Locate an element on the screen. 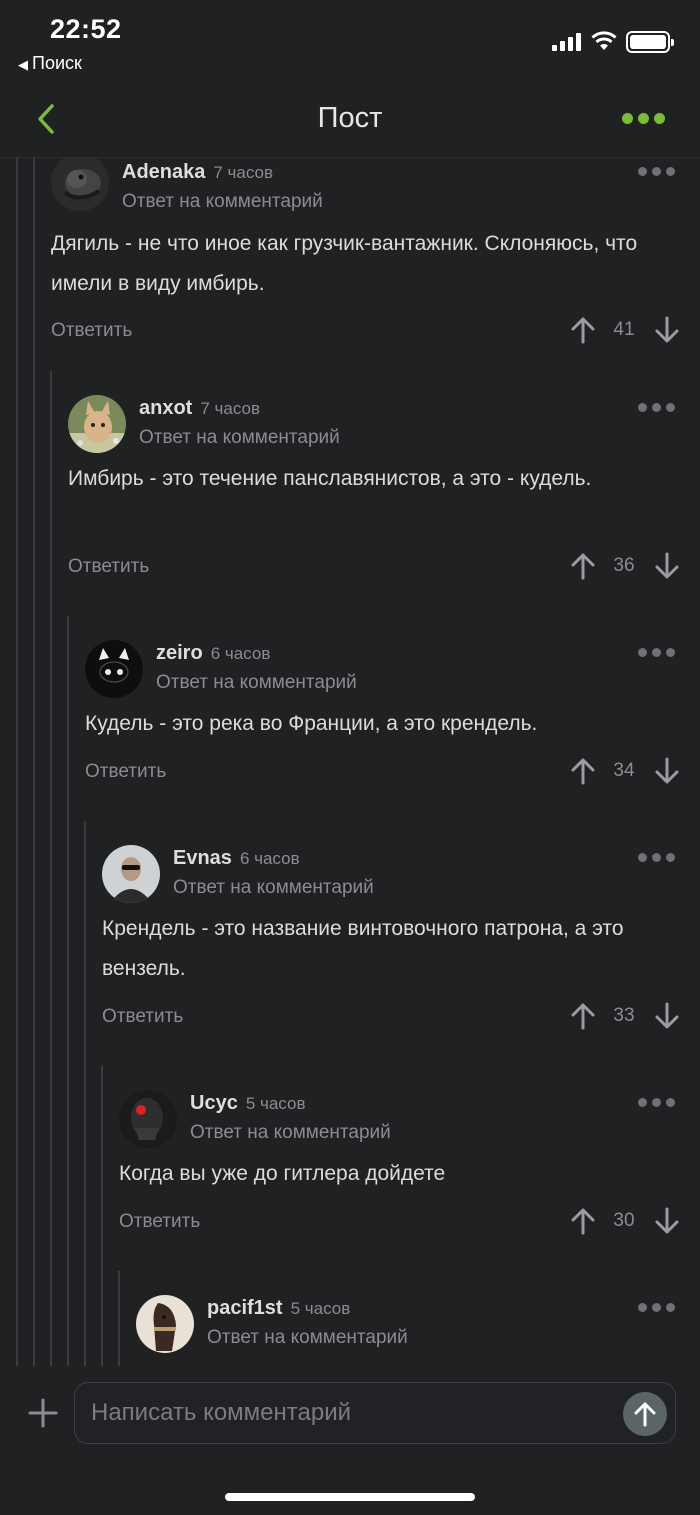 The image size is (700, 1515). horse-avatar-image is located at coordinates (165, 1324).